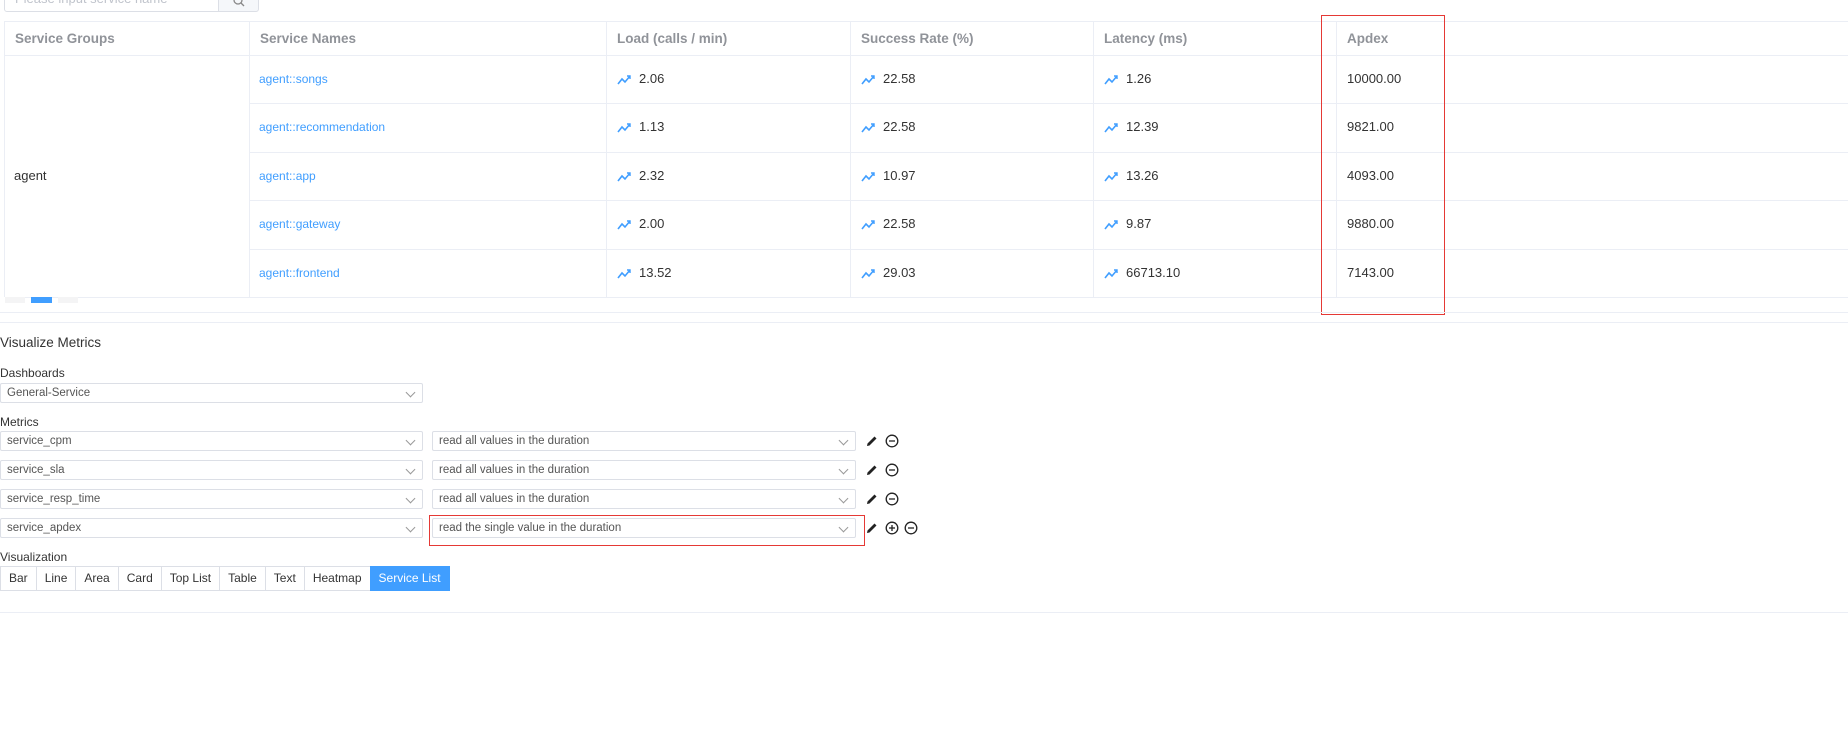 The height and width of the screenshot is (729, 1848). I want to click on header-load: Load (calls / min), so click(672, 38).